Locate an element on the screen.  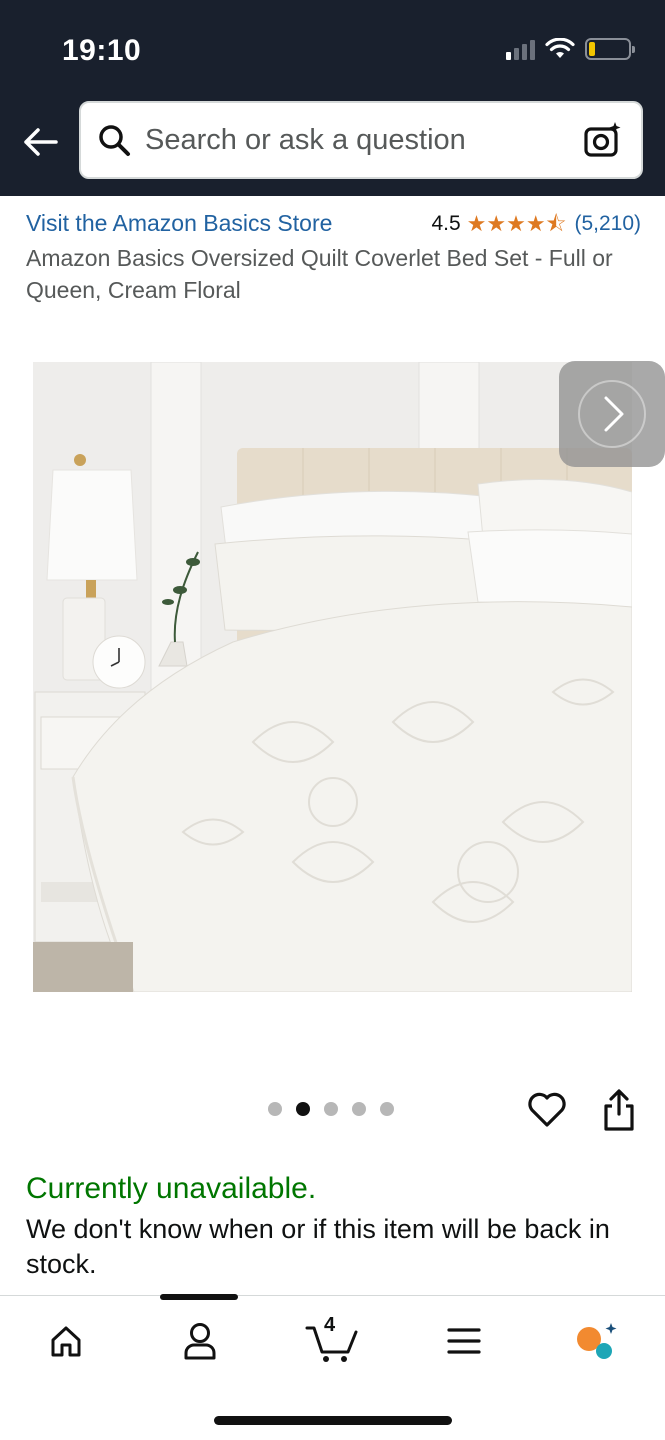
cart-count-badge: 4 is located at coordinates (330, 1325).